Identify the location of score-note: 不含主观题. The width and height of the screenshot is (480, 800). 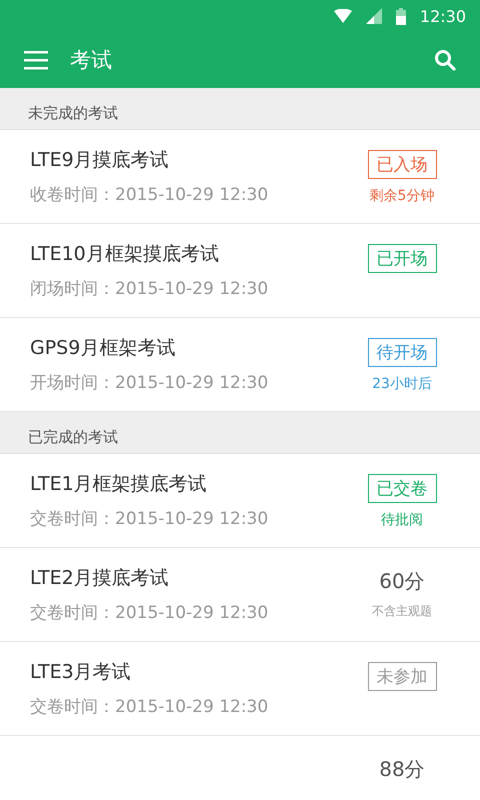
(402, 611).